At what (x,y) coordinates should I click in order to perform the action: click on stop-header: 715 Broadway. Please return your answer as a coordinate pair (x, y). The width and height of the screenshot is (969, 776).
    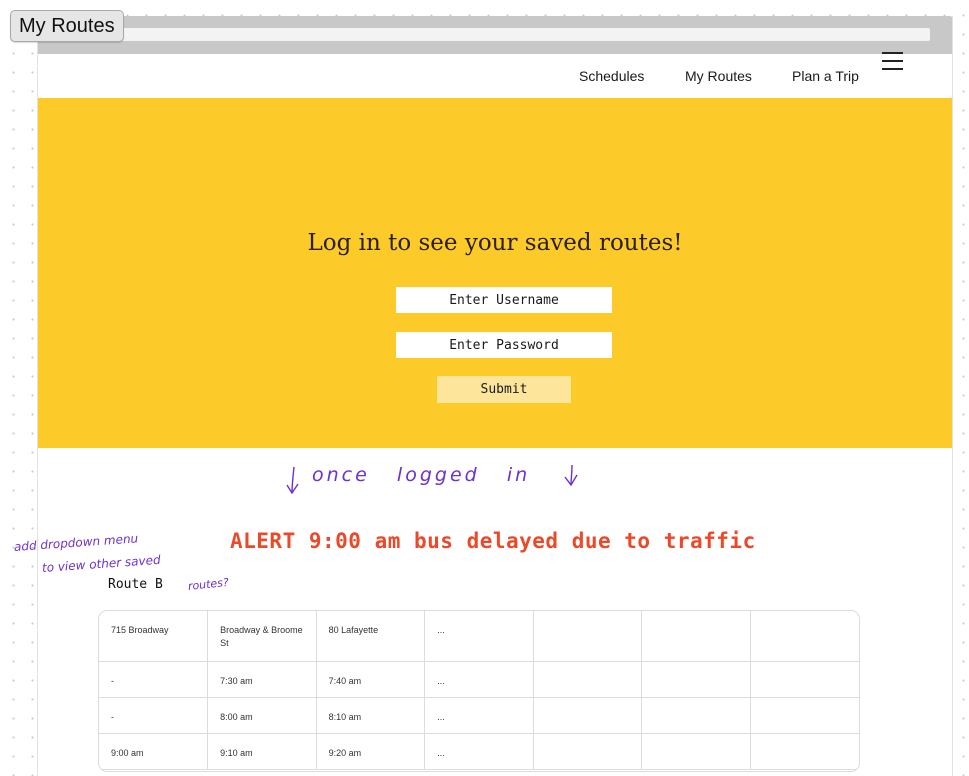
    Looking at the image, I should click on (154, 636).